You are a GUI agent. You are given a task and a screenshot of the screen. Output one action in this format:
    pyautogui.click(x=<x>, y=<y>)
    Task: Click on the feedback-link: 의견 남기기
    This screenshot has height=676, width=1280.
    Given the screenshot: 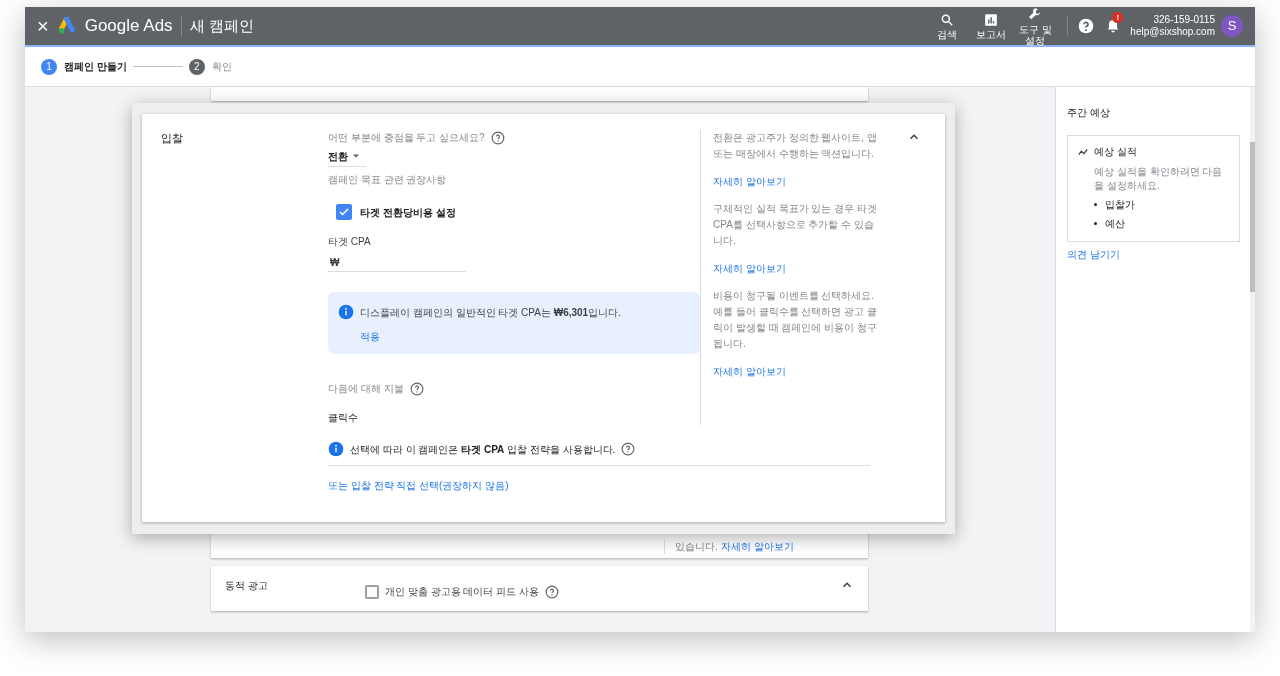 What is the action you would take?
    pyautogui.click(x=1093, y=254)
    